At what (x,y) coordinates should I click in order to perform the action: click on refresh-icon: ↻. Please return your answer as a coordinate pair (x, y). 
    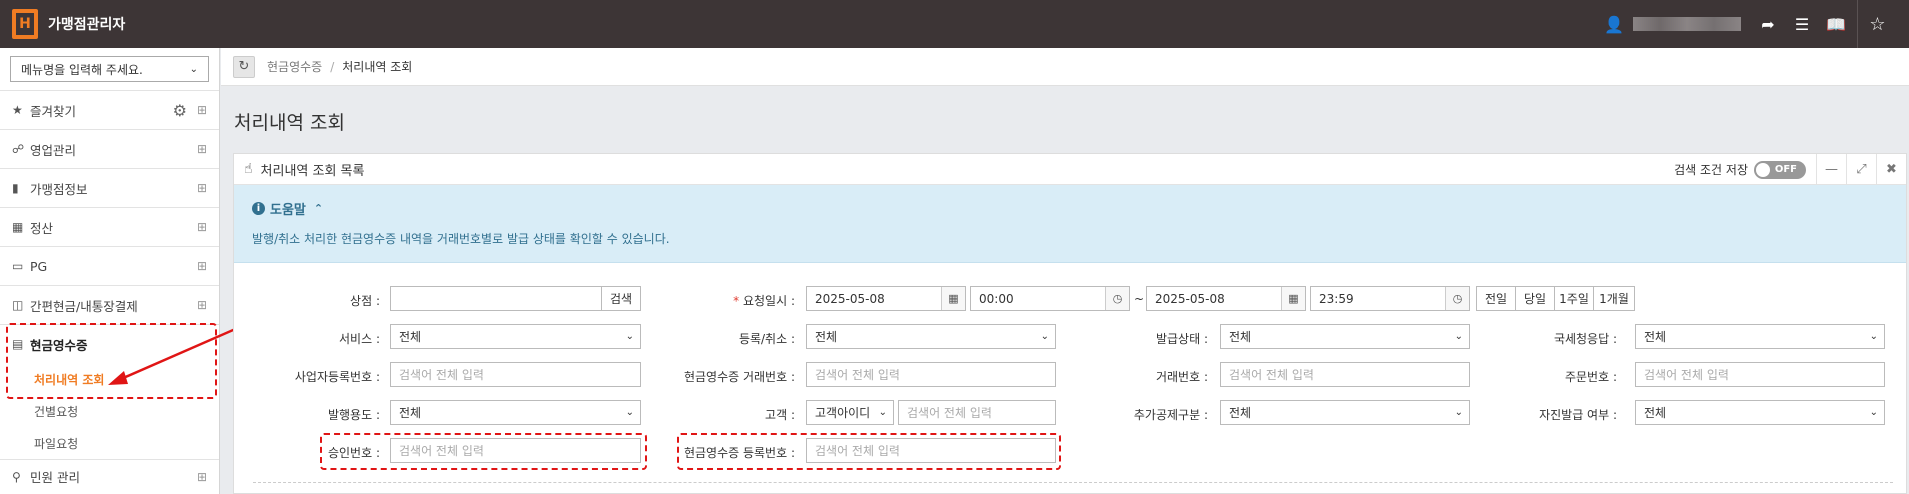
    Looking at the image, I should click on (244, 66).